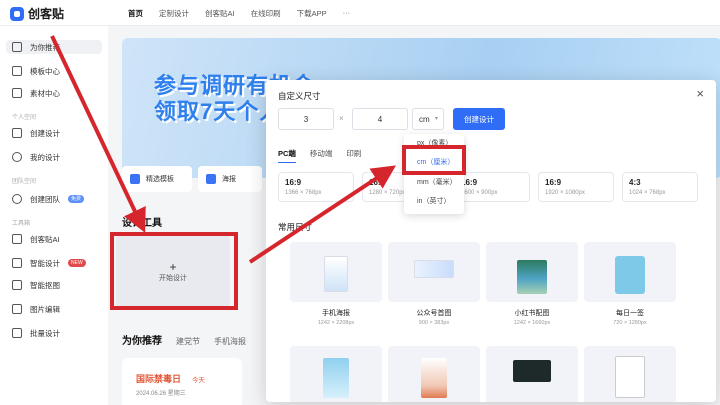 This screenshot has height=405, width=720. What do you see at coordinates (433, 201) in the screenshot?
I see `unit-option-in: in（英寸）` at bounding box center [433, 201].